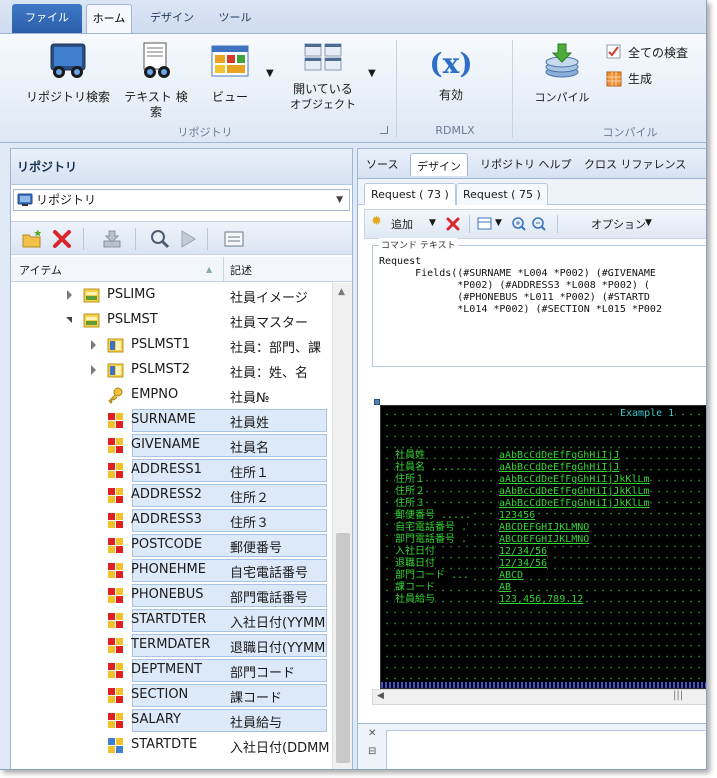 The height and width of the screenshot is (778, 717). I want to click on tree-row: PSLMST1 社員：部門、課, so click(171, 345).